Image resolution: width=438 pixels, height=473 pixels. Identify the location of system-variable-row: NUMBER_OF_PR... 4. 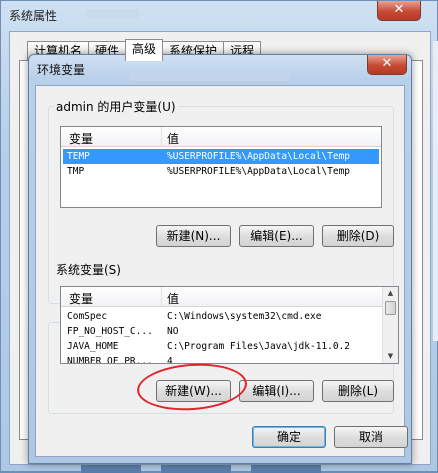
(221, 359).